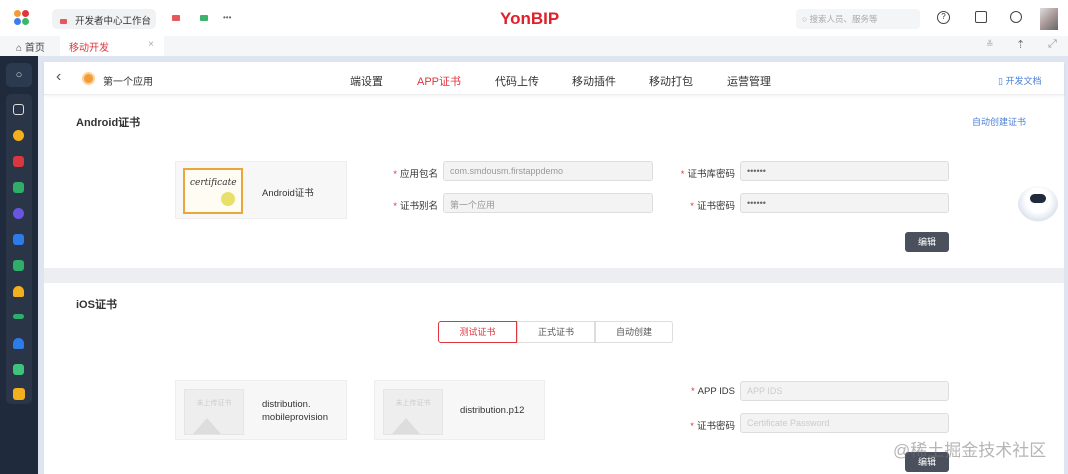 Image resolution: width=1068 pixels, height=474 pixels. What do you see at coordinates (1038, 204) in the screenshot?
I see `assistant-robot-icon` at bounding box center [1038, 204].